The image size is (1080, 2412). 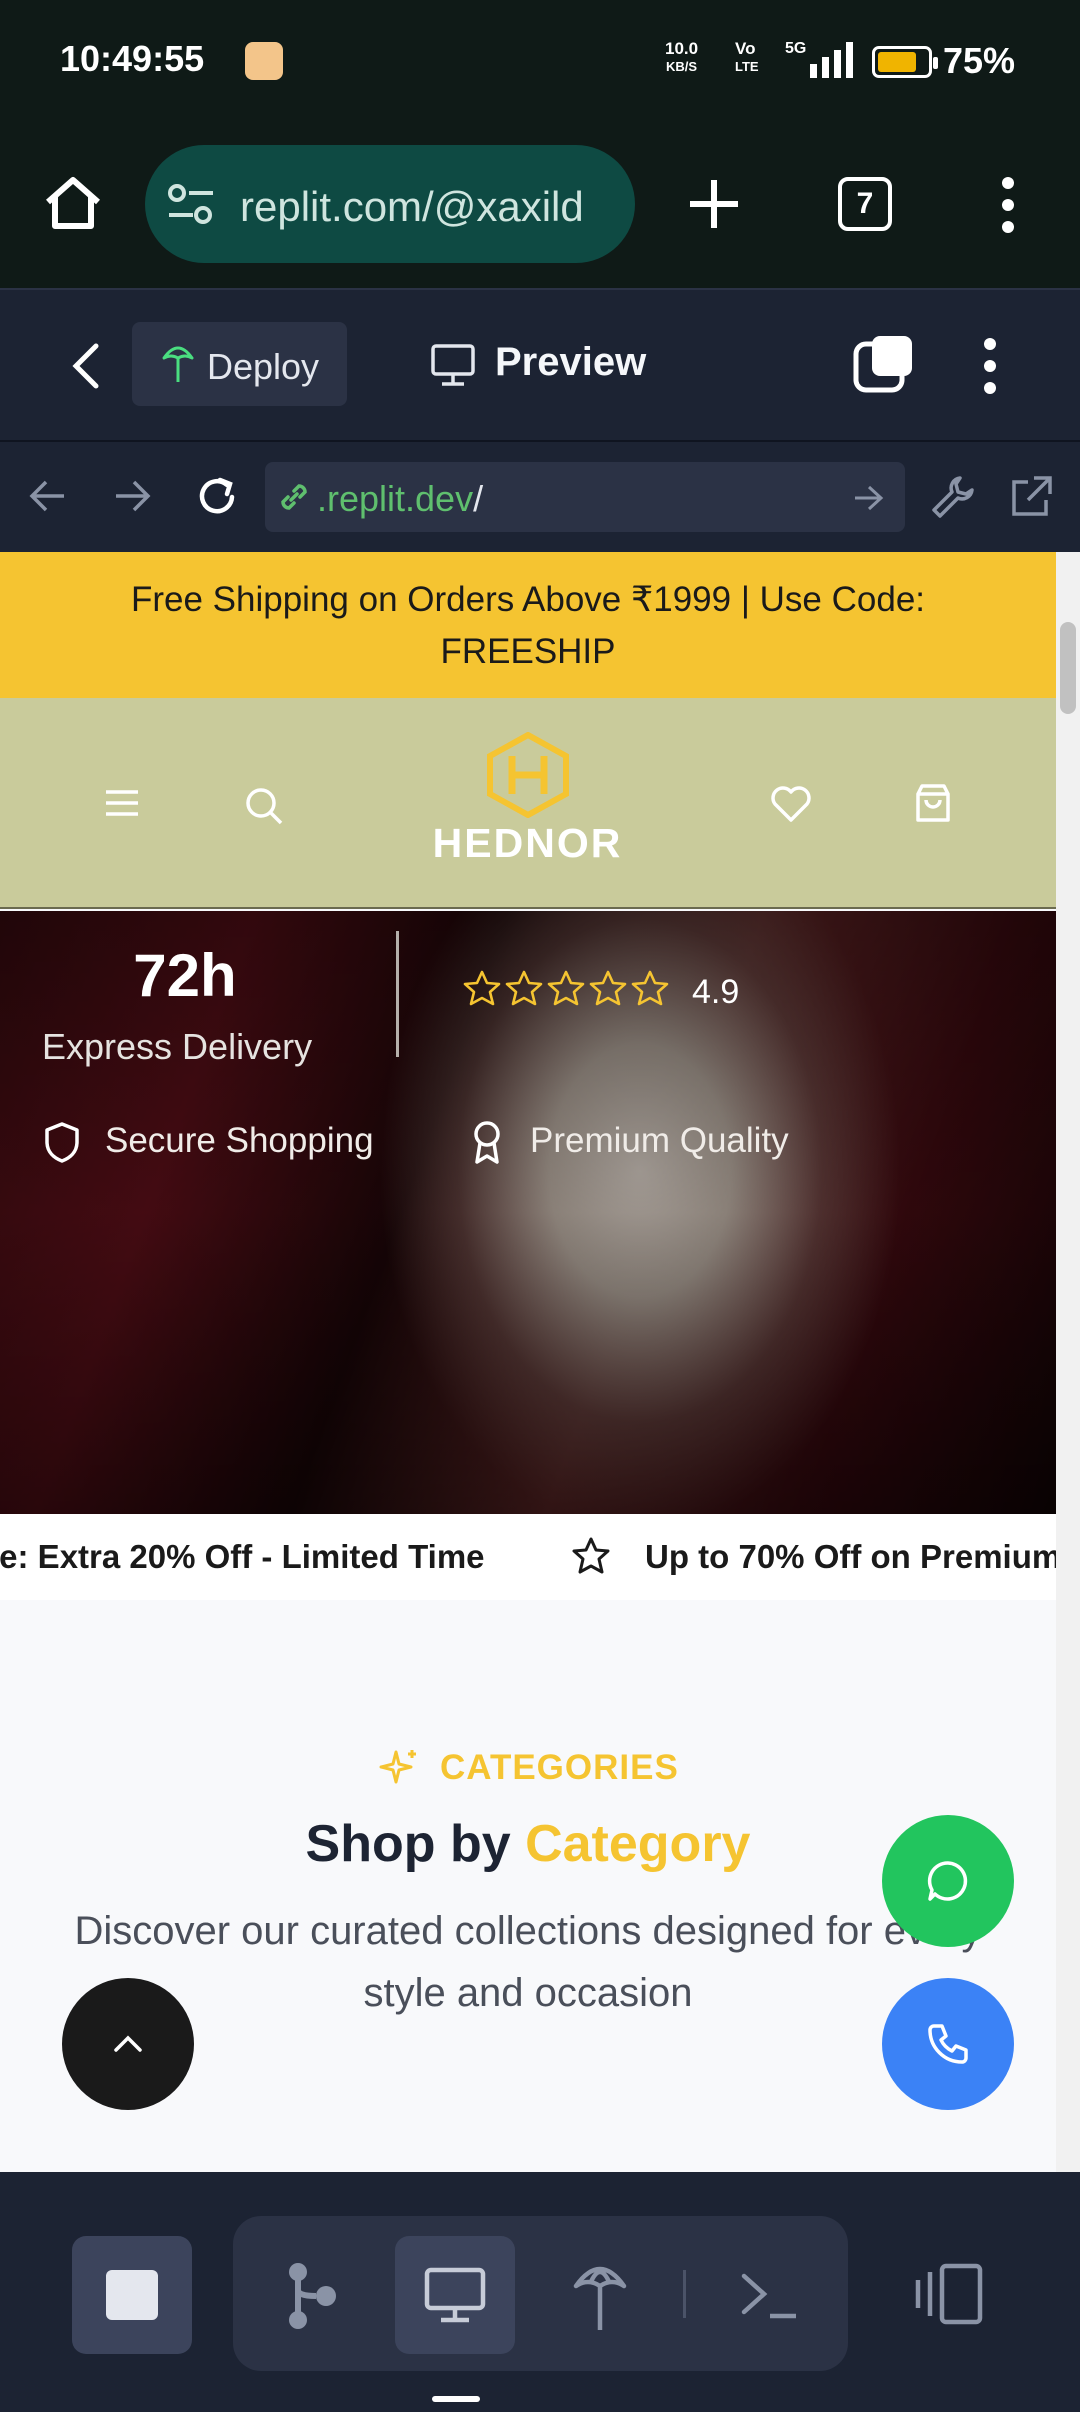 What do you see at coordinates (933, 803) in the screenshot?
I see `cart-bag-icon` at bounding box center [933, 803].